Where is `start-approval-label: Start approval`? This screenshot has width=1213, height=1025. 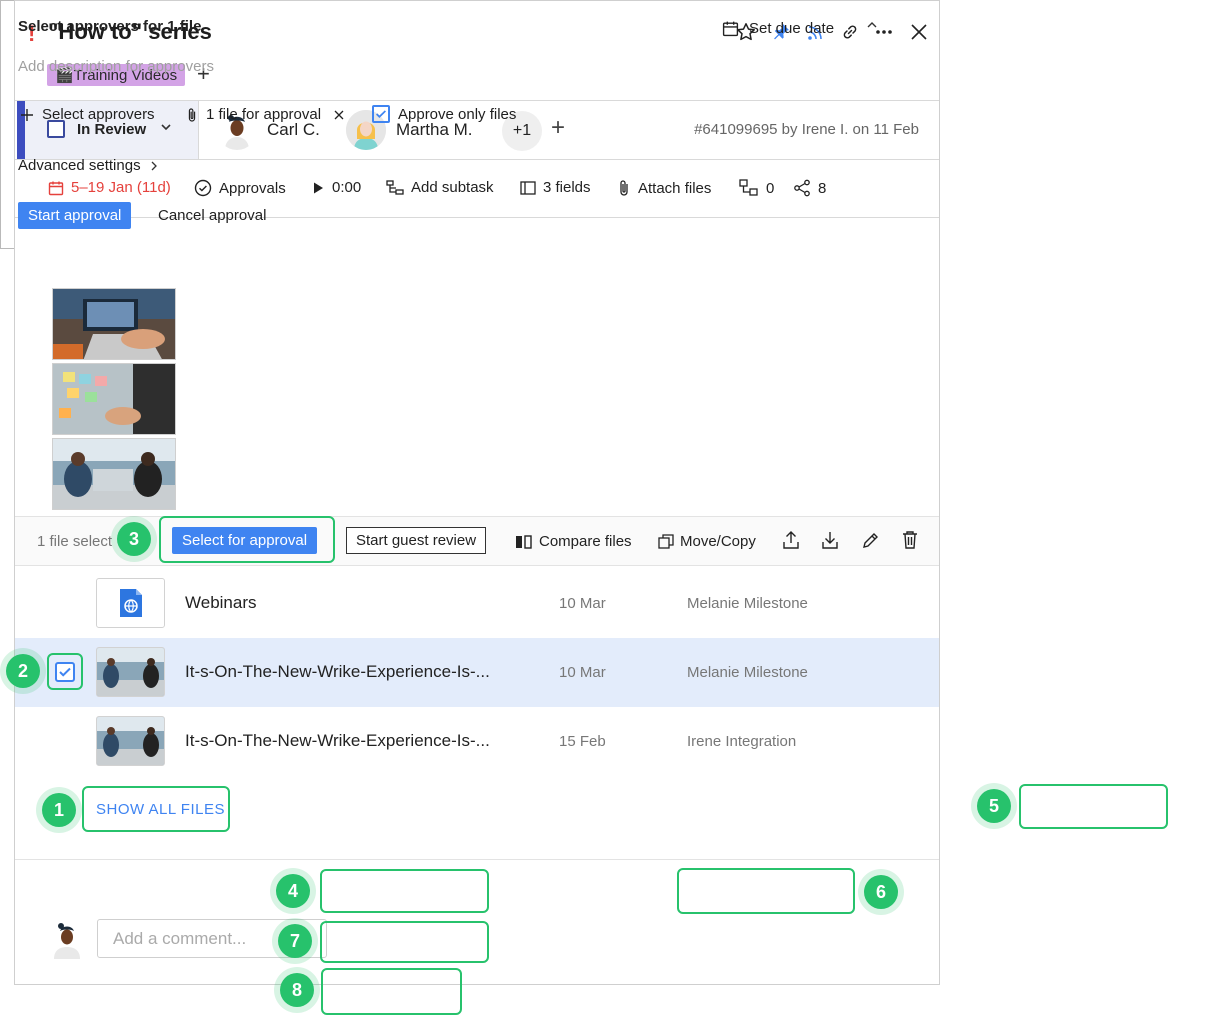 start-approval-label: Start approval is located at coordinates (75, 215).